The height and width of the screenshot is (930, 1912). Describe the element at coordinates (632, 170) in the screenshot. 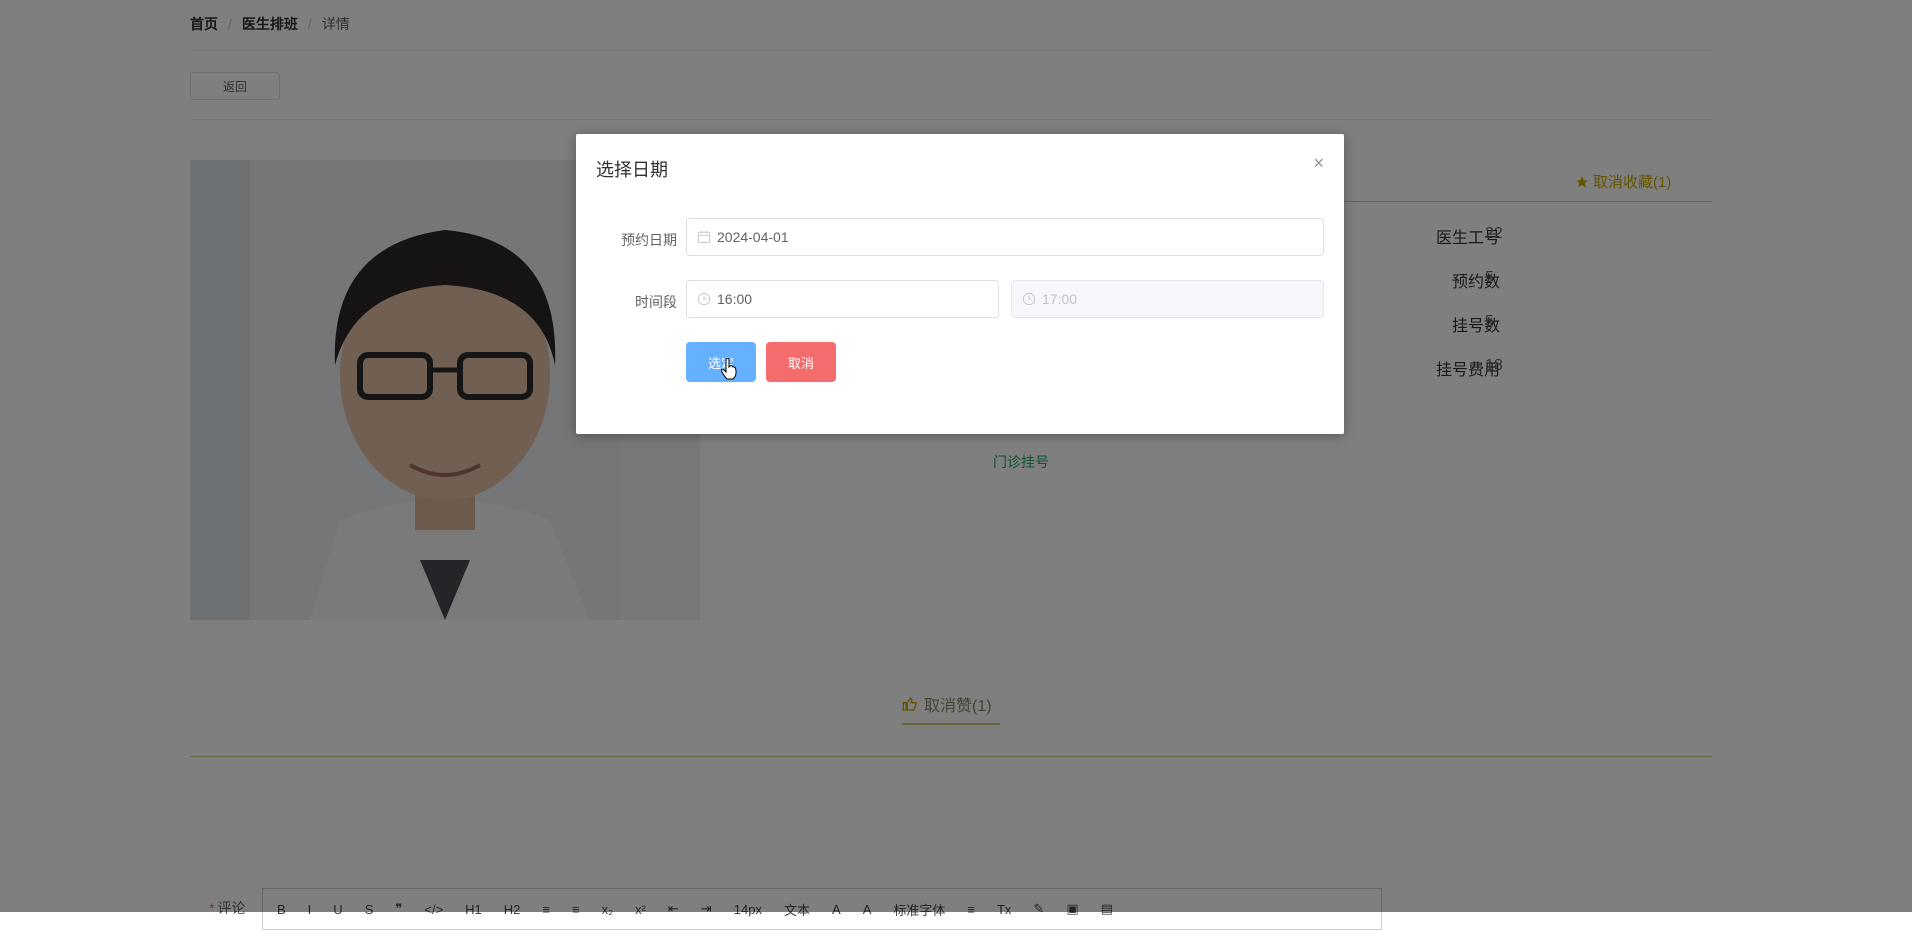

I see `dialog-title: 选择日期` at that location.